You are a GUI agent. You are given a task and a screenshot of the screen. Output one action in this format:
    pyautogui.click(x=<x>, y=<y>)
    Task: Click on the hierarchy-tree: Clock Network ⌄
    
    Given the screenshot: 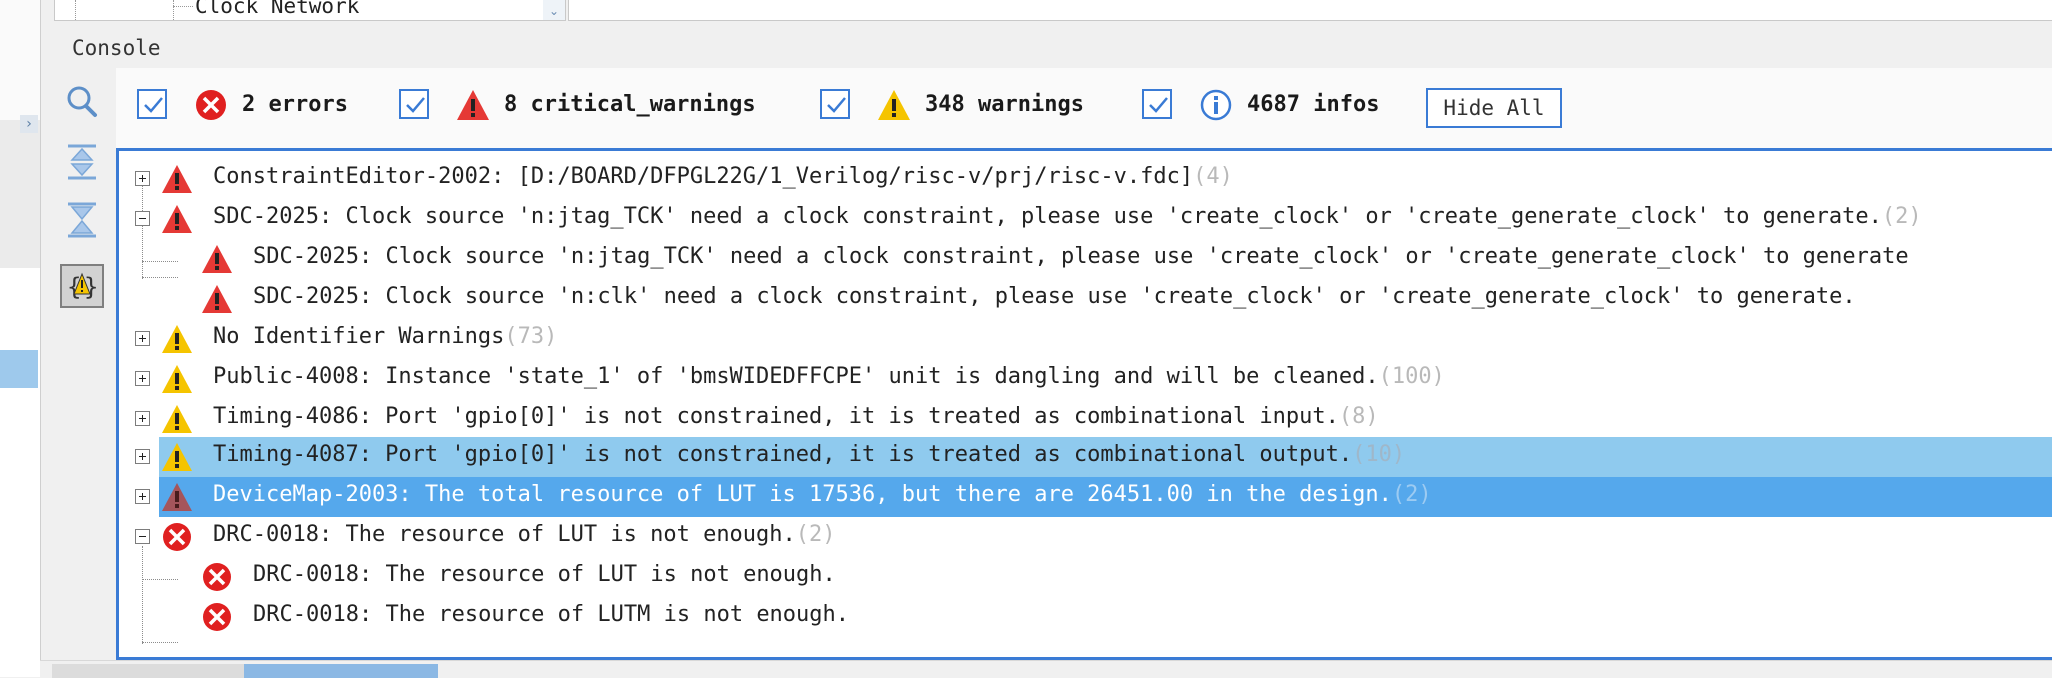 What is the action you would take?
    pyautogui.click(x=310, y=10)
    